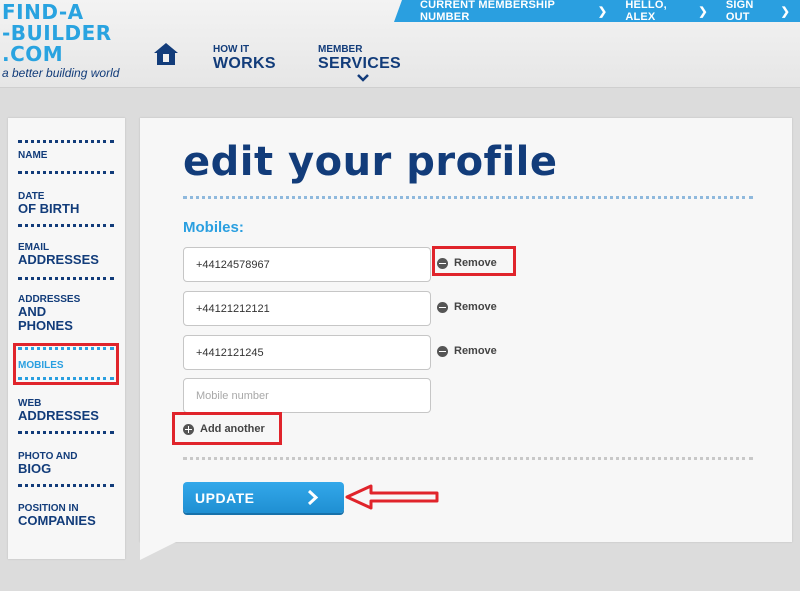 This screenshot has width=800, height=591. I want to click on nav-how-it-works-big: WORKS, so click(244, 63).